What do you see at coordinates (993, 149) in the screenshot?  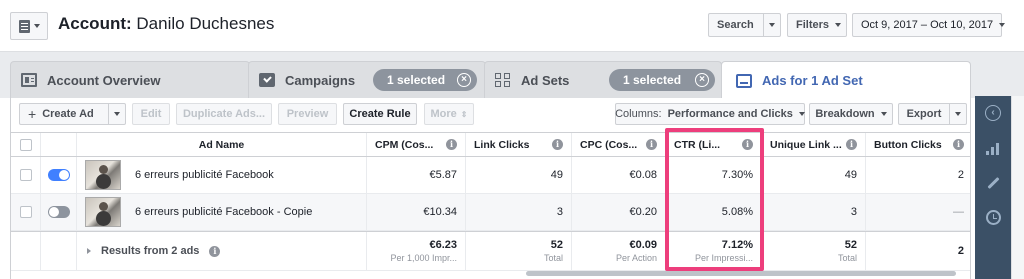 I see `stats-panel-button` at bounding box center [993, 149].